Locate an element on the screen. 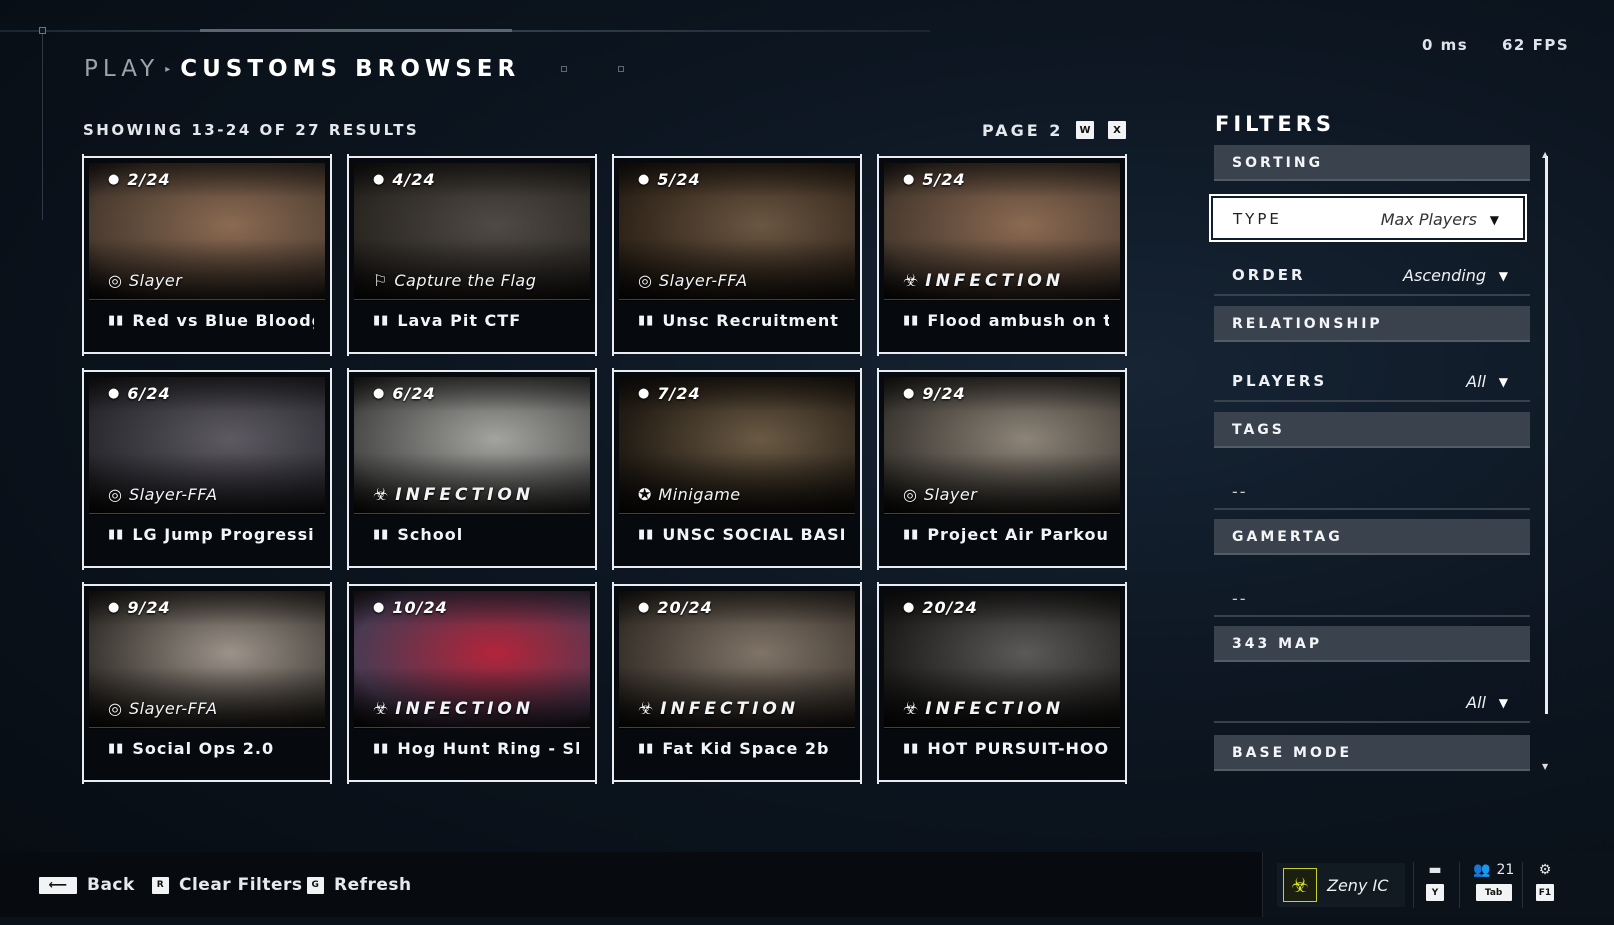  game-title: ▮▮ Flood ambush on thi is located at coordinates (1006, 320).